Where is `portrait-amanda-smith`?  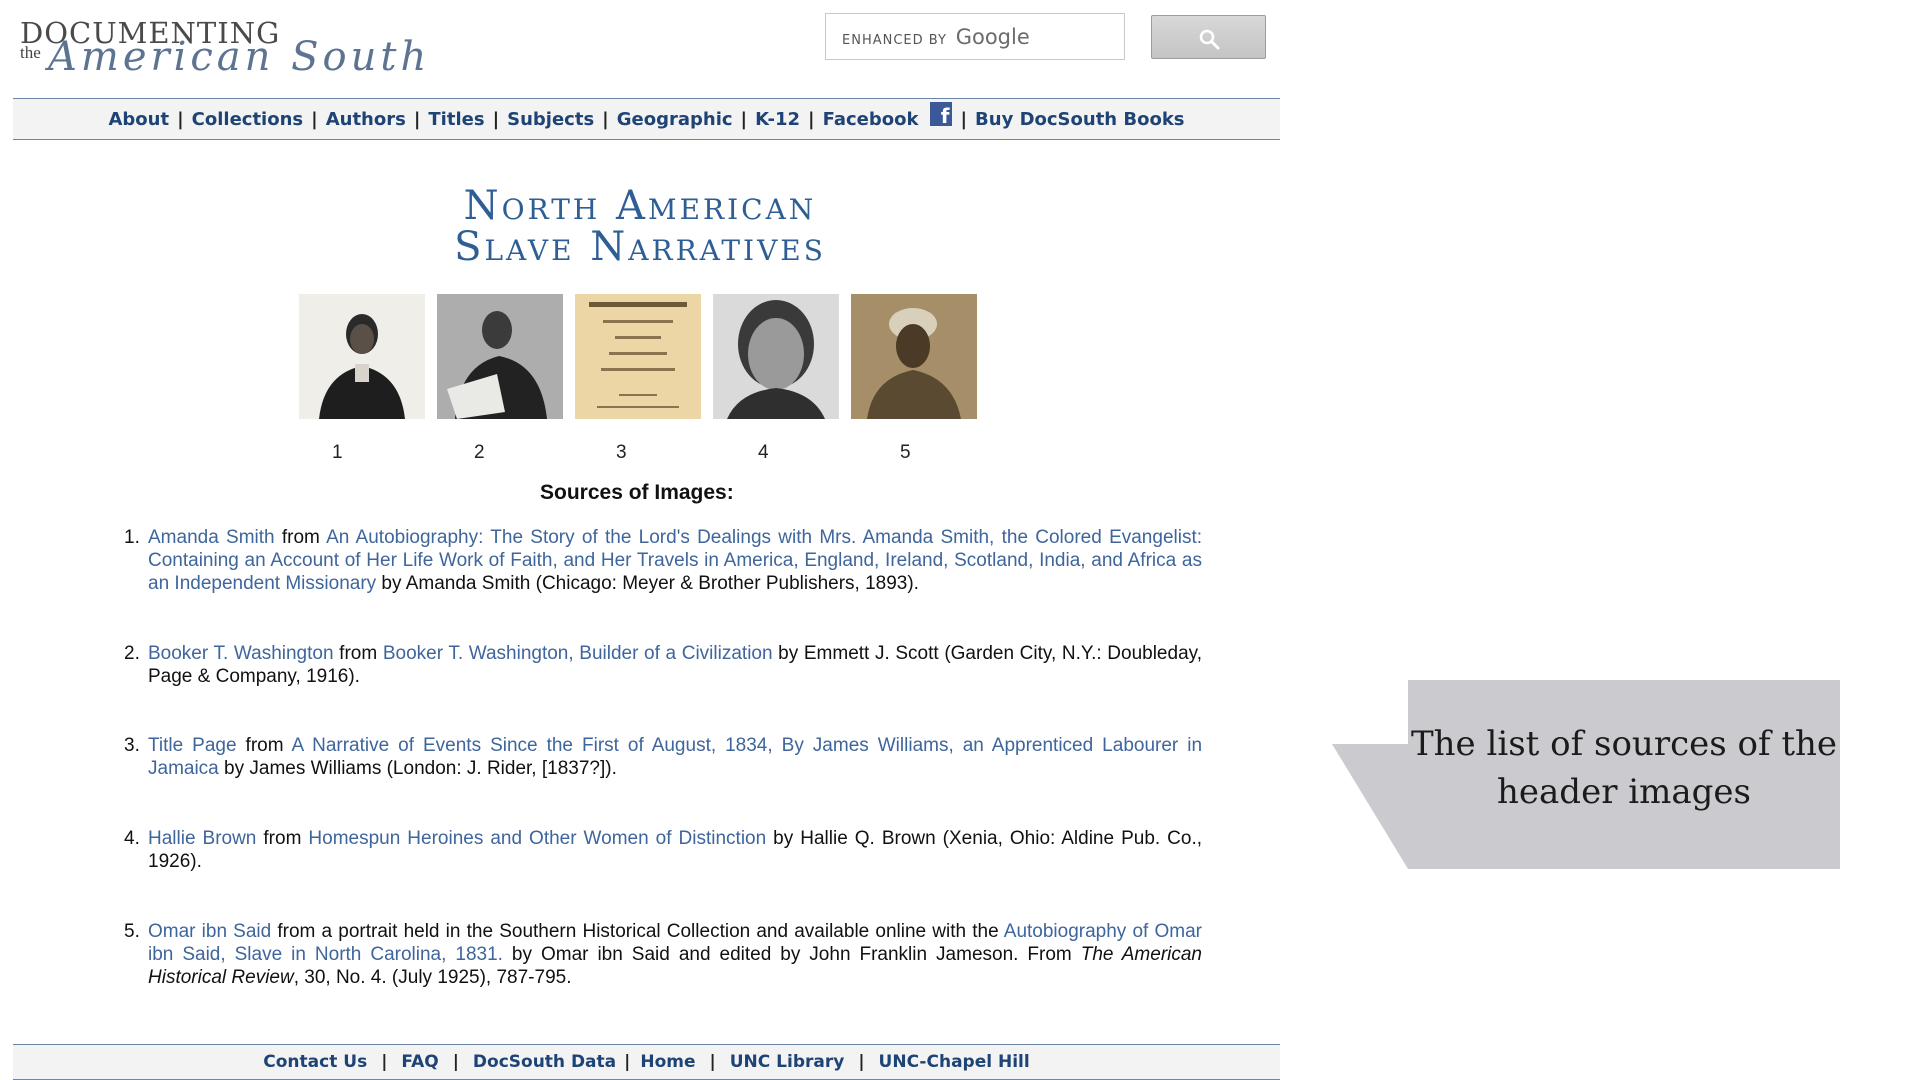
portrait-amanda-smith is located at coordinates (362, 356).